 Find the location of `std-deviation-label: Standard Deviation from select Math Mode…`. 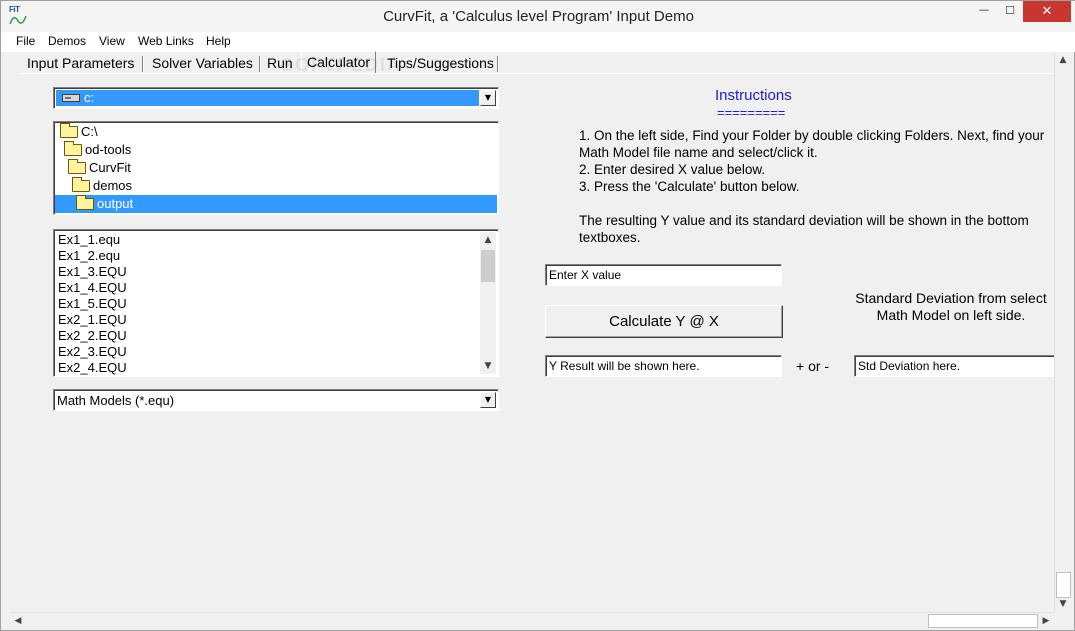

std-deviation-label: Standard Deviation from select Math Mode… is located at coordinates (951, 306).